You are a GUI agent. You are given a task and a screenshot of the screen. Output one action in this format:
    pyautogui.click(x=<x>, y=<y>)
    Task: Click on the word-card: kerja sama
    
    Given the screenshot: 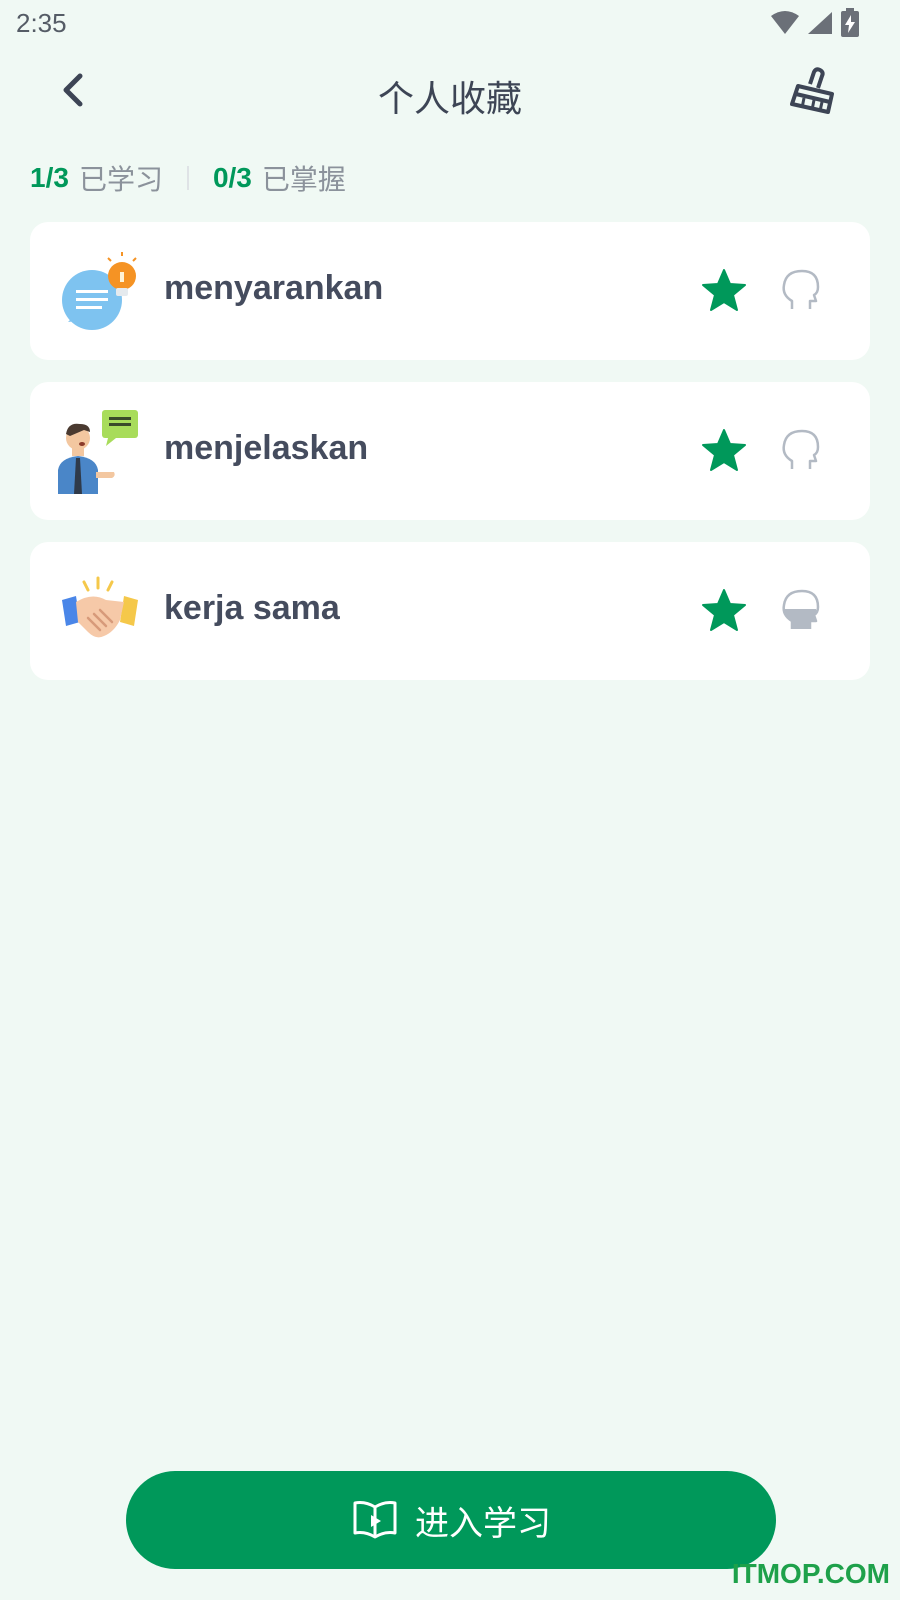 What is the action you would take?
    pyautogui.click(x=450, y=611)
    